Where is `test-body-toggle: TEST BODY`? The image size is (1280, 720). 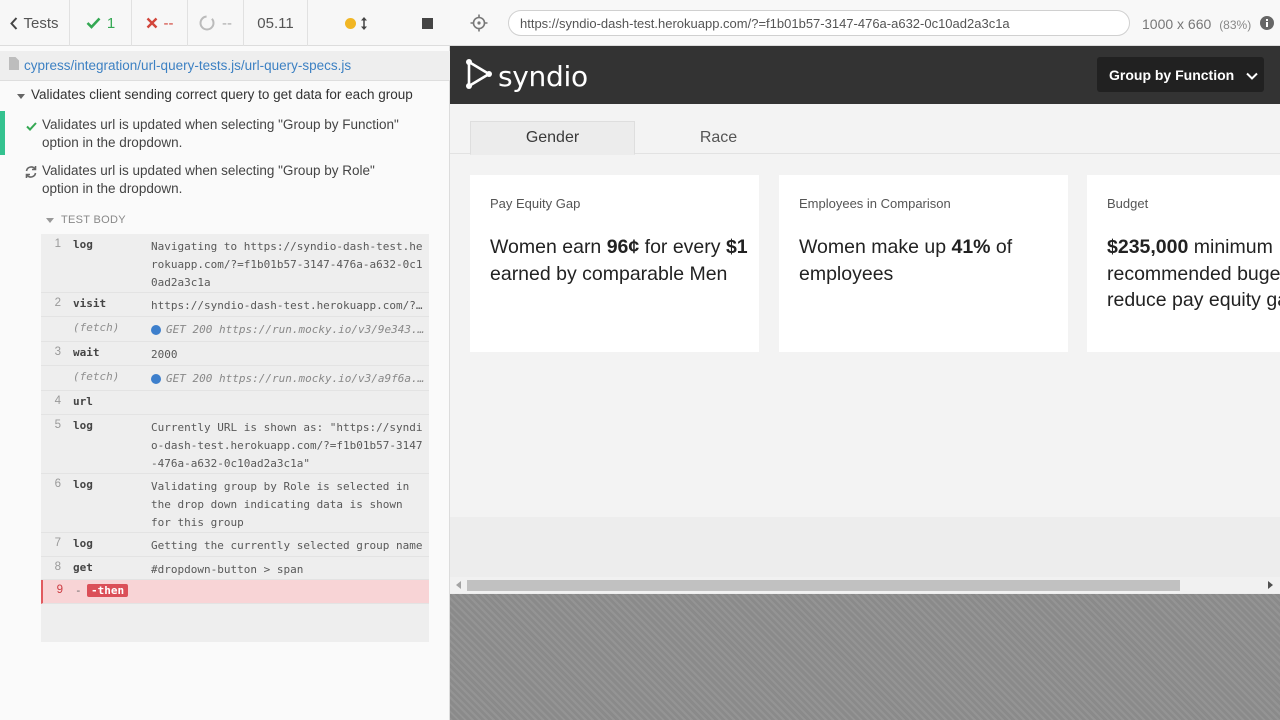 test-body-toggle: TEST BODY is located at coordinates (86, 220).